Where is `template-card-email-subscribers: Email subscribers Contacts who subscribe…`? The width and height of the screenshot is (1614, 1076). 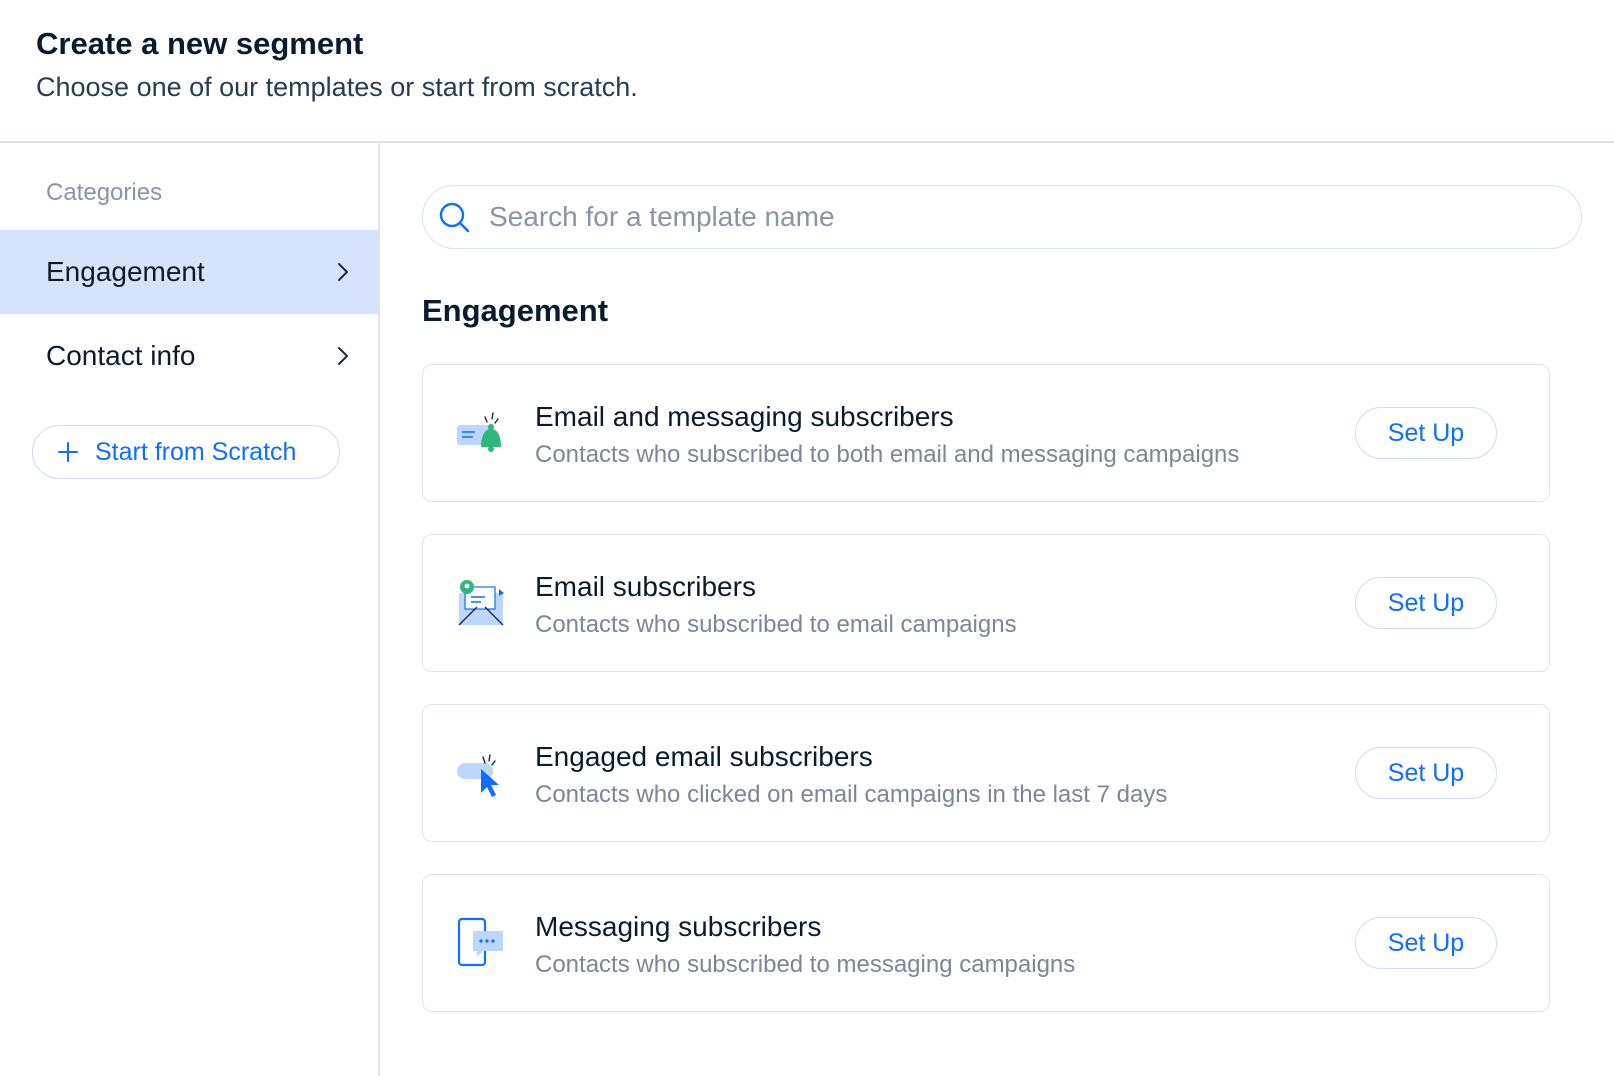 template-card-email-subscribers: Email subscribers Contacts who subscribe… is located at coordinates (986, 603).